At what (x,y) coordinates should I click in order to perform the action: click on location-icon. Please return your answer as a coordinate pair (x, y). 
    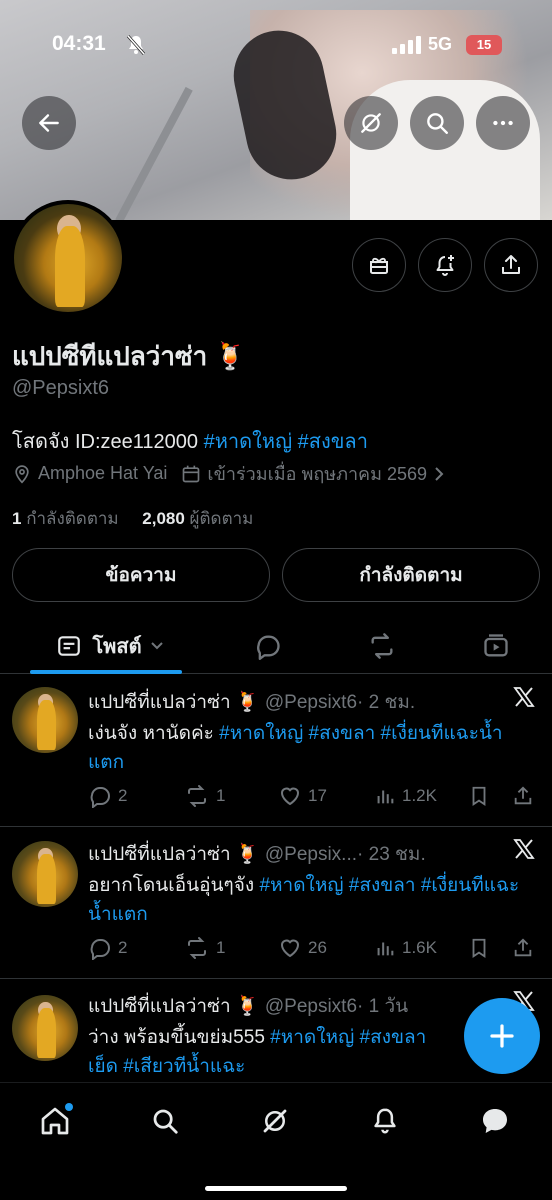
    Looking at the image, I should click on (22, 474).